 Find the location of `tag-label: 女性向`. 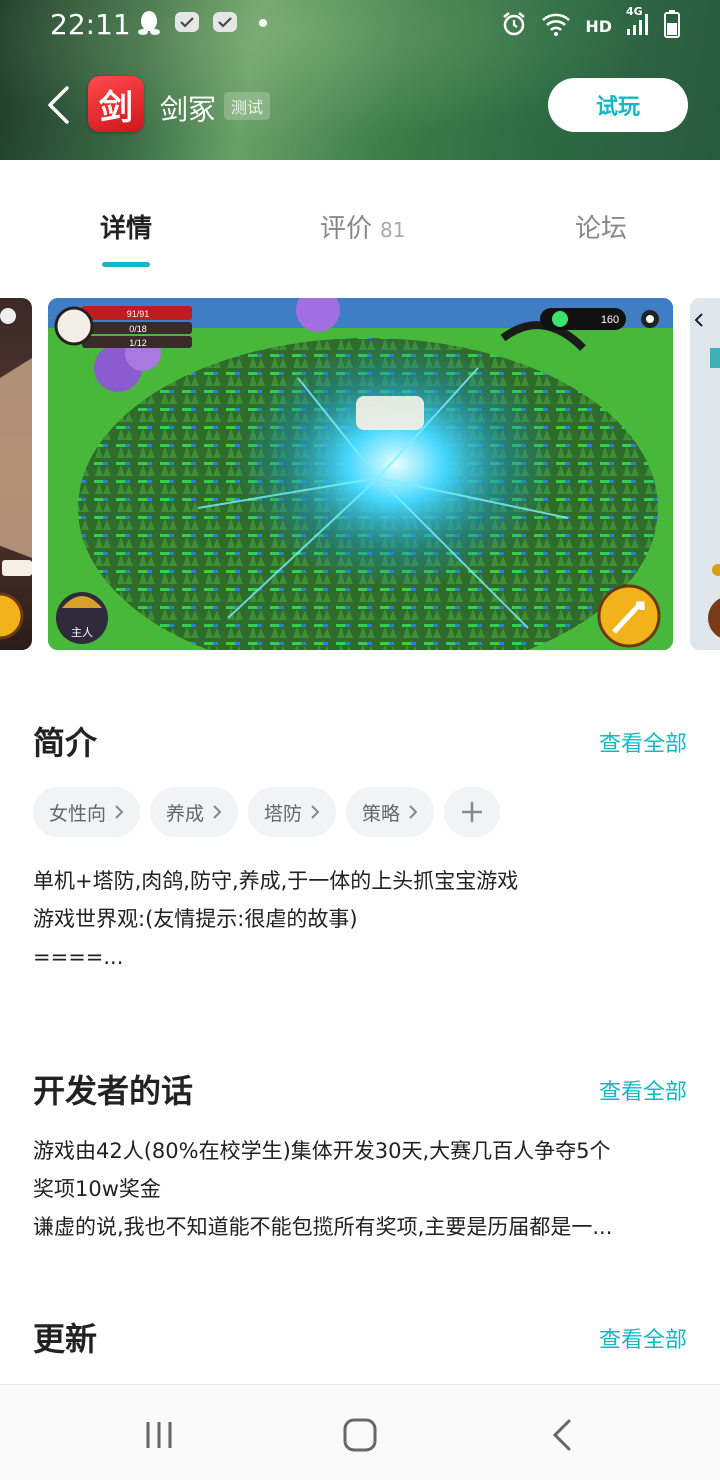

tag-label: 女性向 is located at coordinates (78, 813).